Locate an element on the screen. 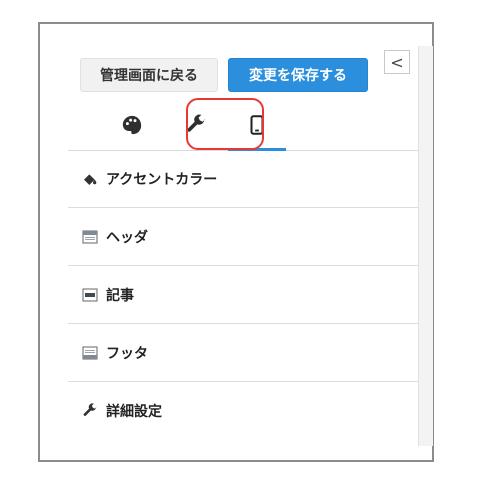 Image resolution: width=500 pixels, height=500 pixels. menu-item-article: 記事 is located at coordinates (243, 295).